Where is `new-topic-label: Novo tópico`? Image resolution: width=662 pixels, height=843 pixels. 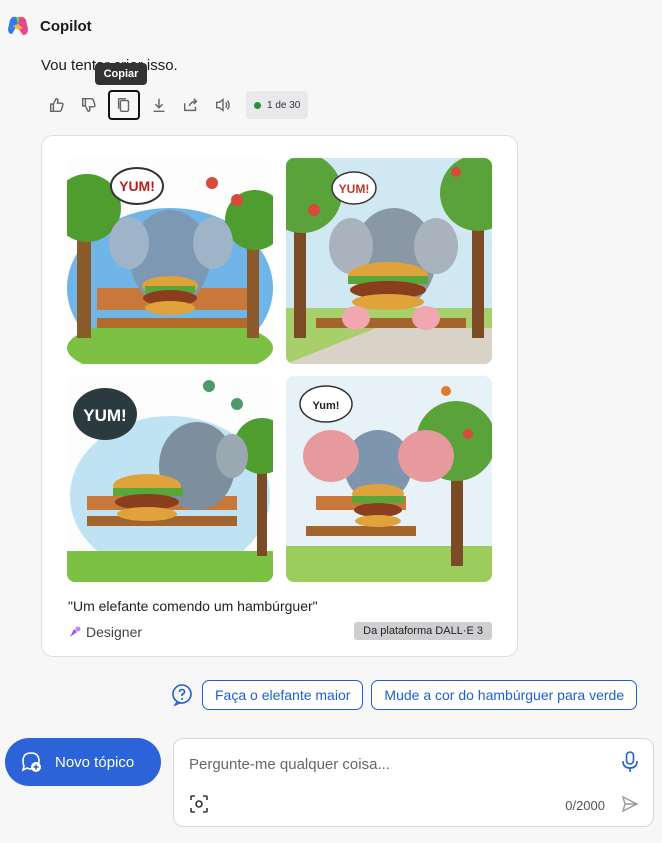 new-topic-label: Novo tópico is located at coordinates (95, 762).